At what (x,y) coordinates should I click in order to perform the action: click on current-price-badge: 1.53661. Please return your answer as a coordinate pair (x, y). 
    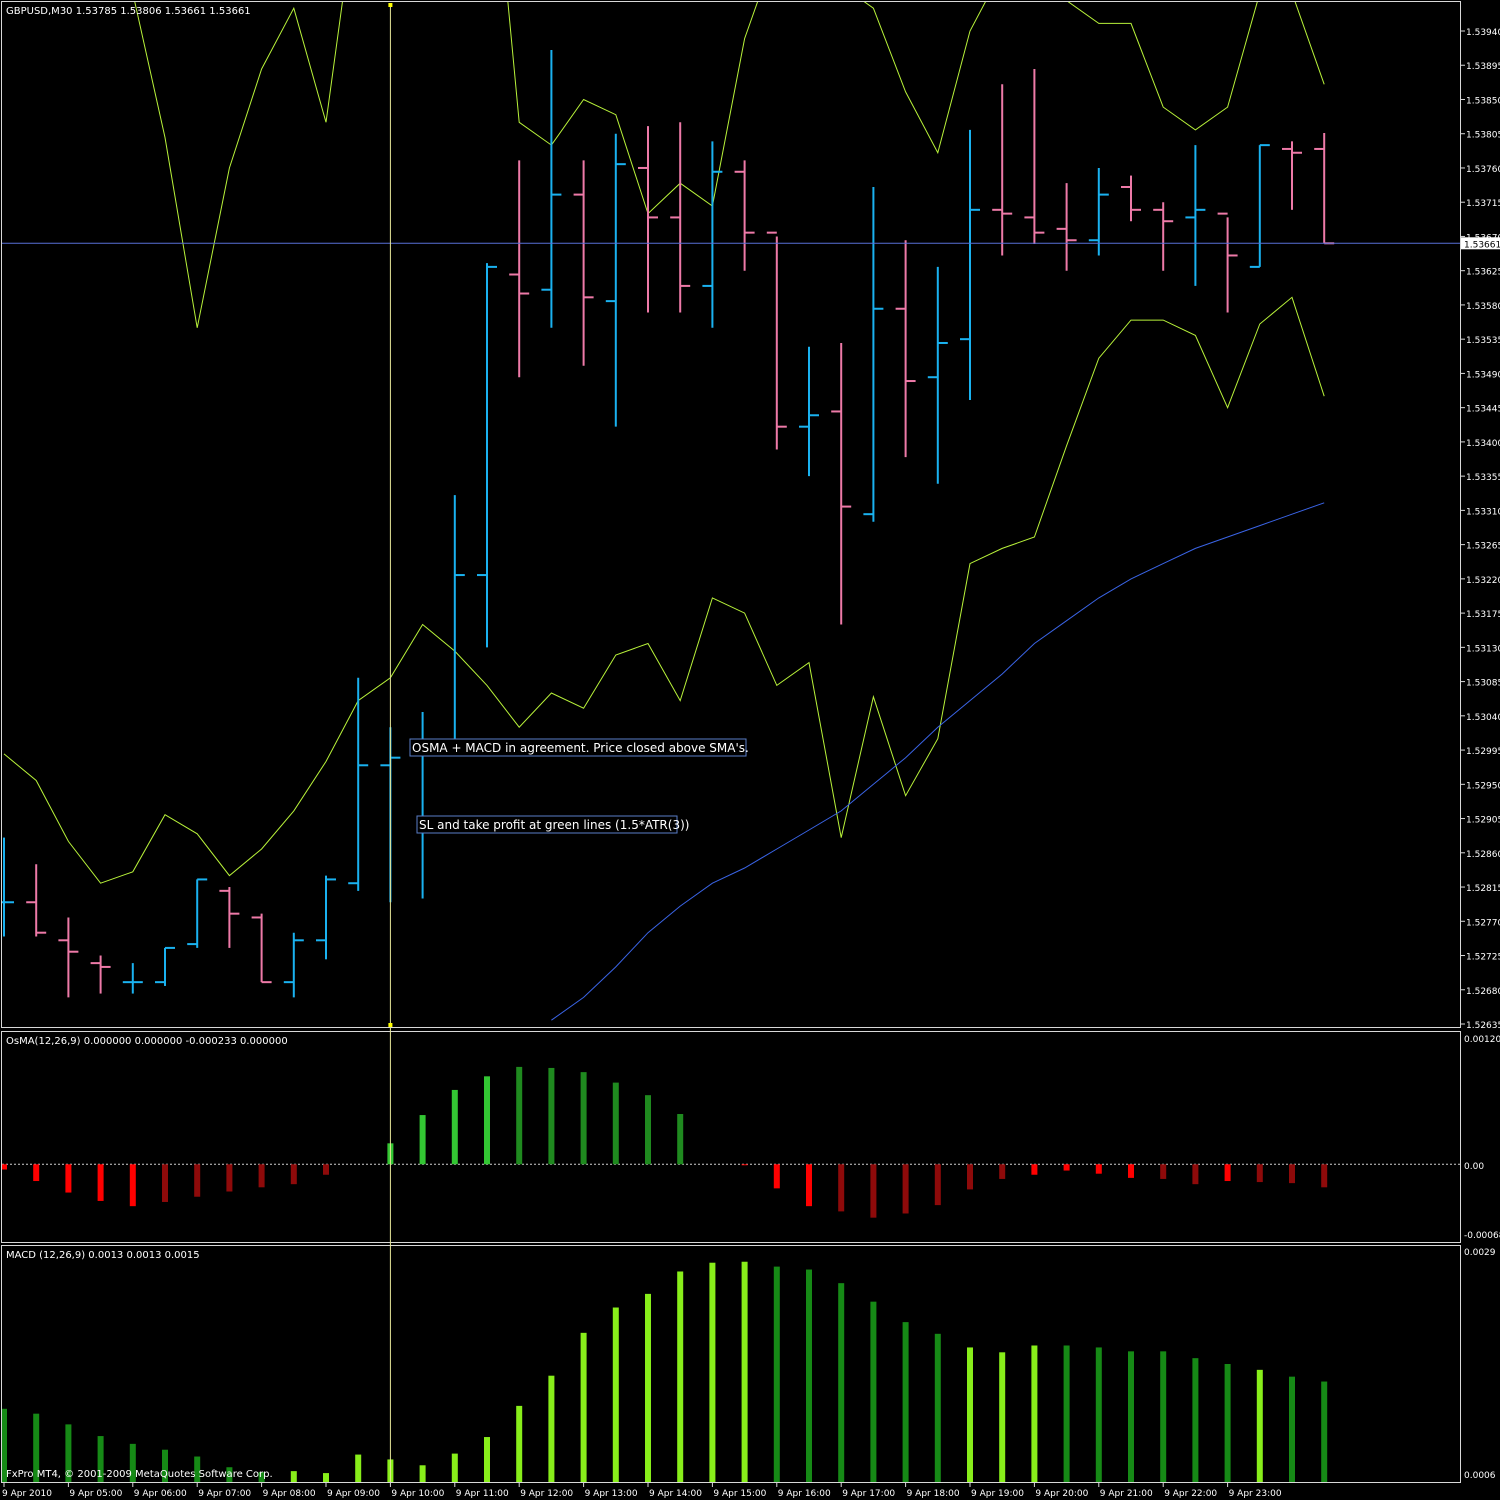
    Looking at the image, I should click on (1480, 243).